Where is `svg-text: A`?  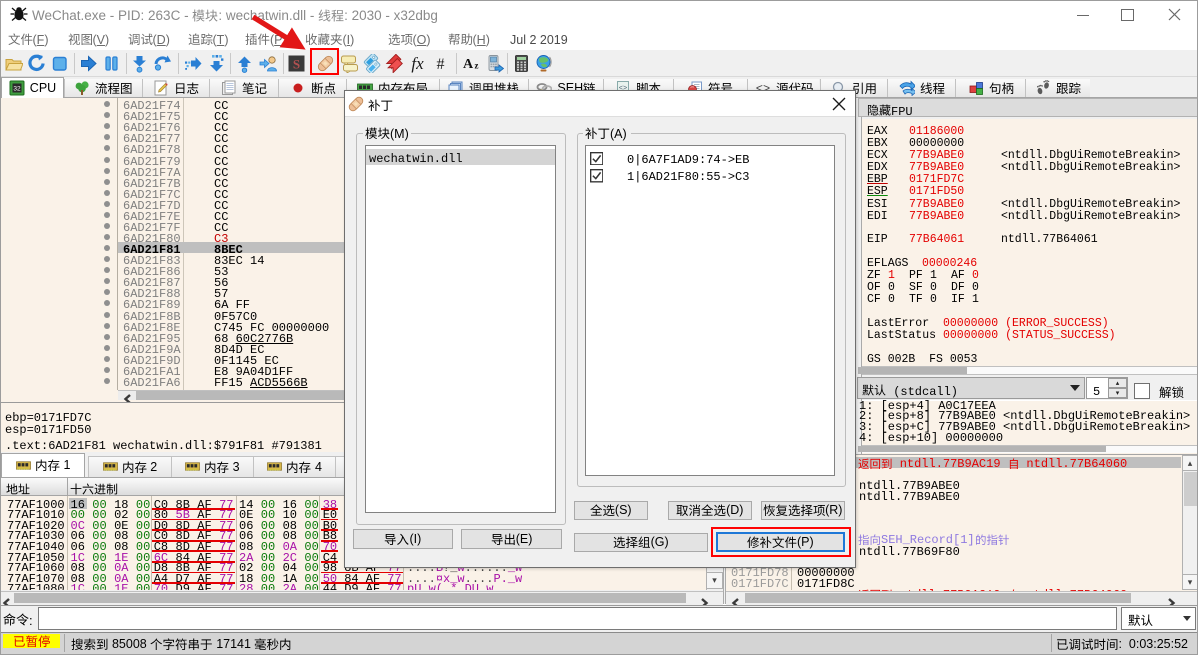 svg-text: A is located at coordinates (468, 64).